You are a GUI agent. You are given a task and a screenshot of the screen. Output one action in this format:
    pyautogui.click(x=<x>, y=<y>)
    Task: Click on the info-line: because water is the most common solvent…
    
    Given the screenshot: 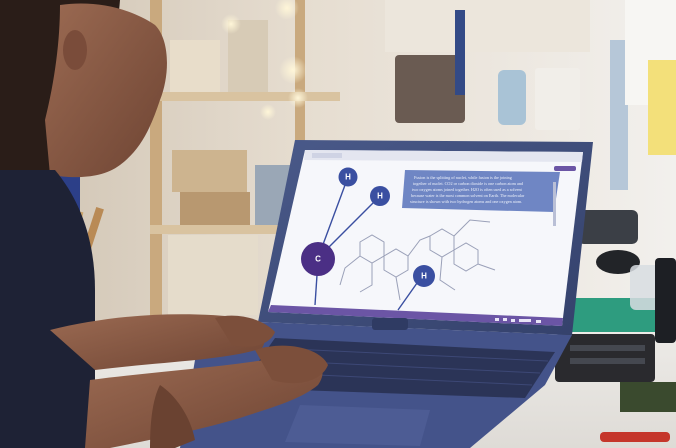 What is the action you would take?
    pyautogui.click(x=468, y=195)
    